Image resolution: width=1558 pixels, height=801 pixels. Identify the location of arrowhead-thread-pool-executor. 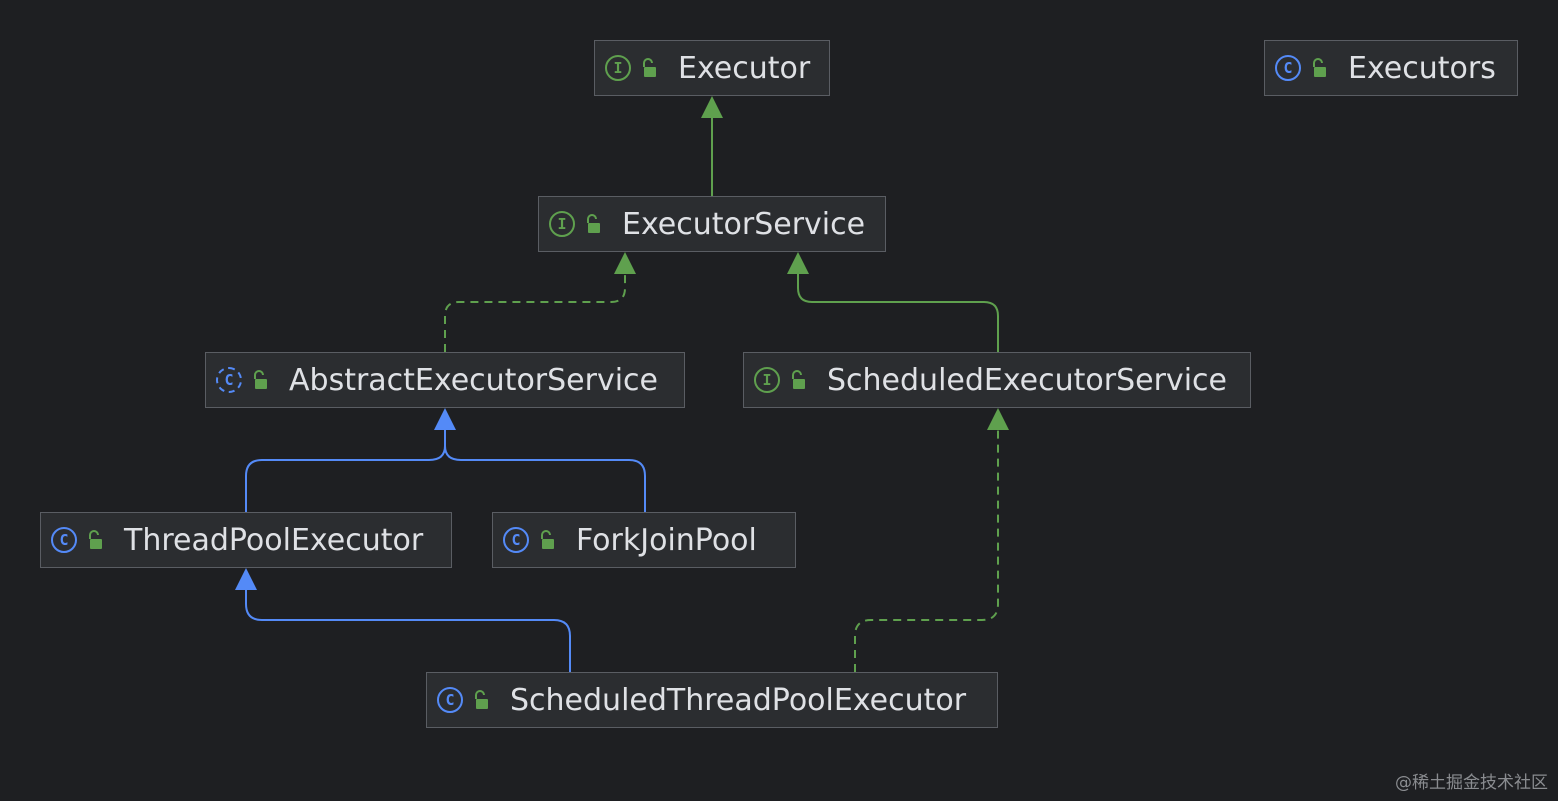
(246, 579).